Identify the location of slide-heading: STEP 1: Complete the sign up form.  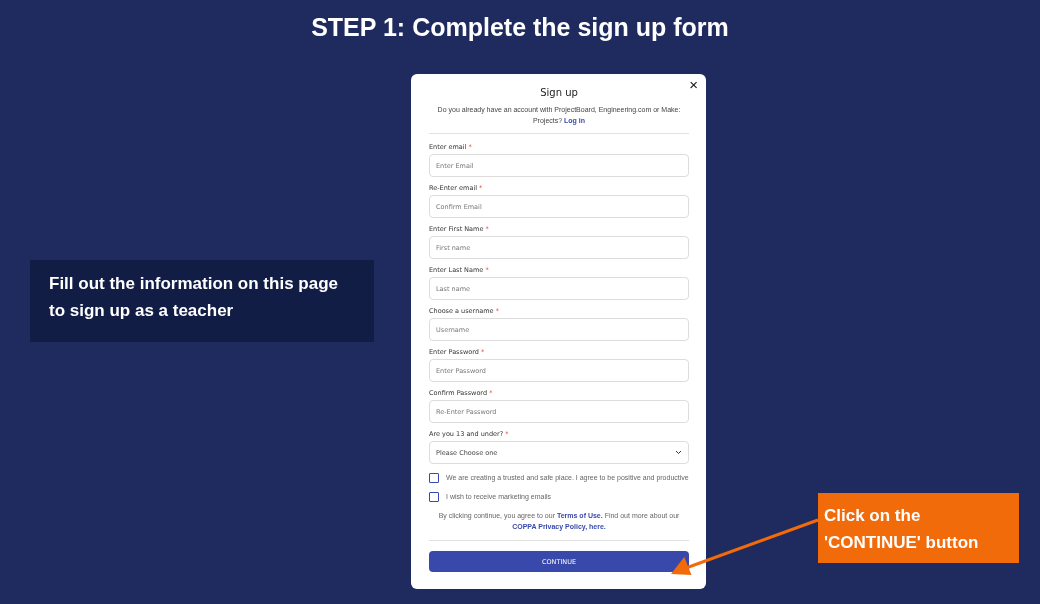
(520, 27).